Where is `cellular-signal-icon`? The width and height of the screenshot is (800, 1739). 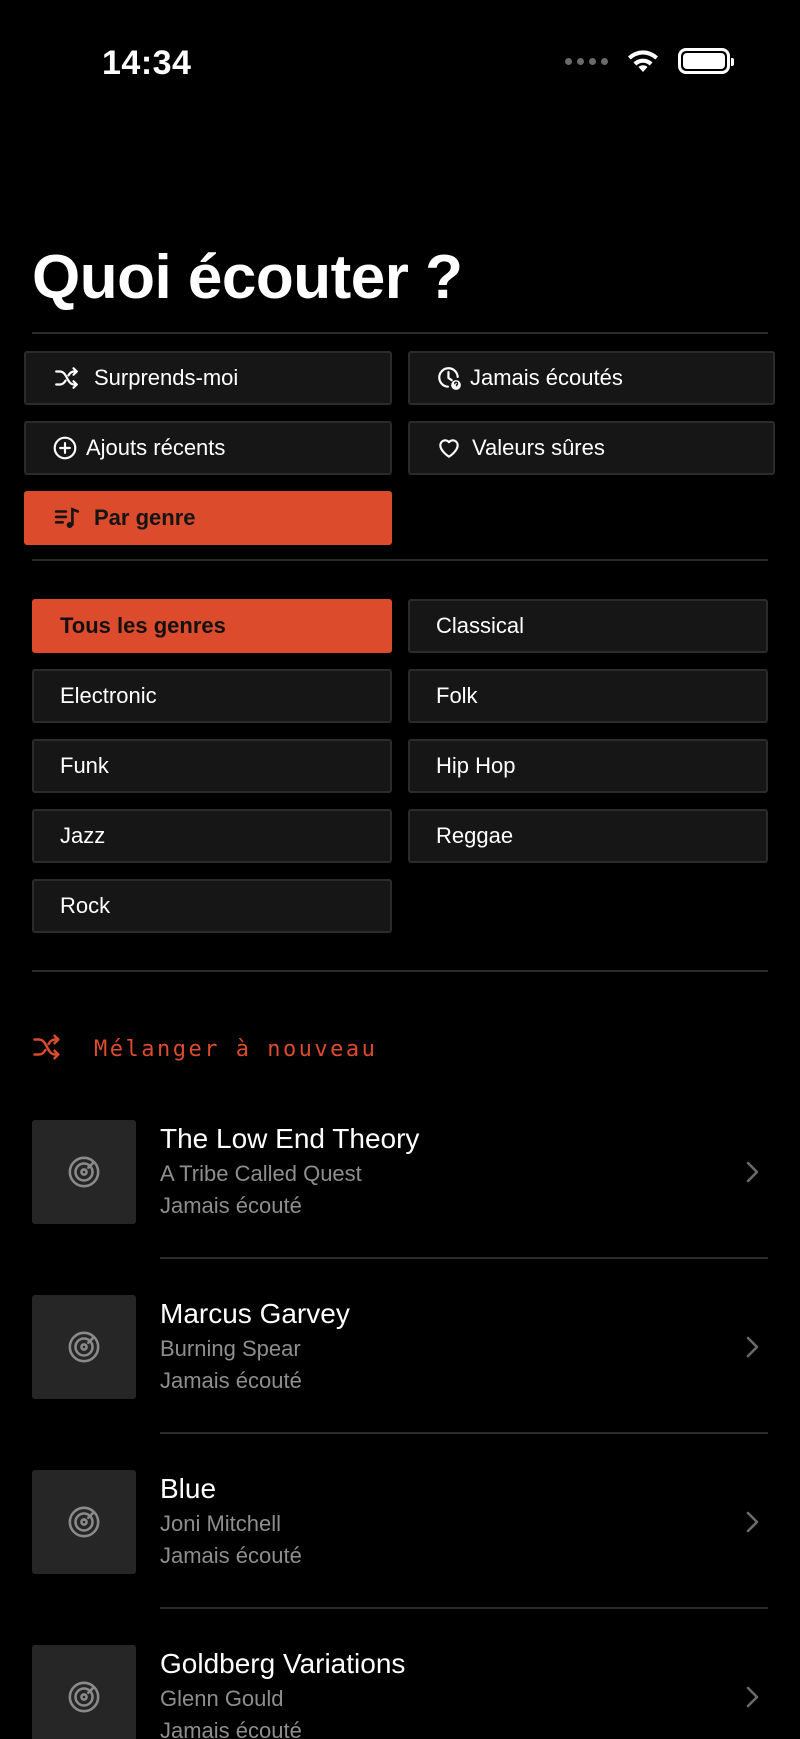 cellular-signal-icon is located at coordinates (586, 61).